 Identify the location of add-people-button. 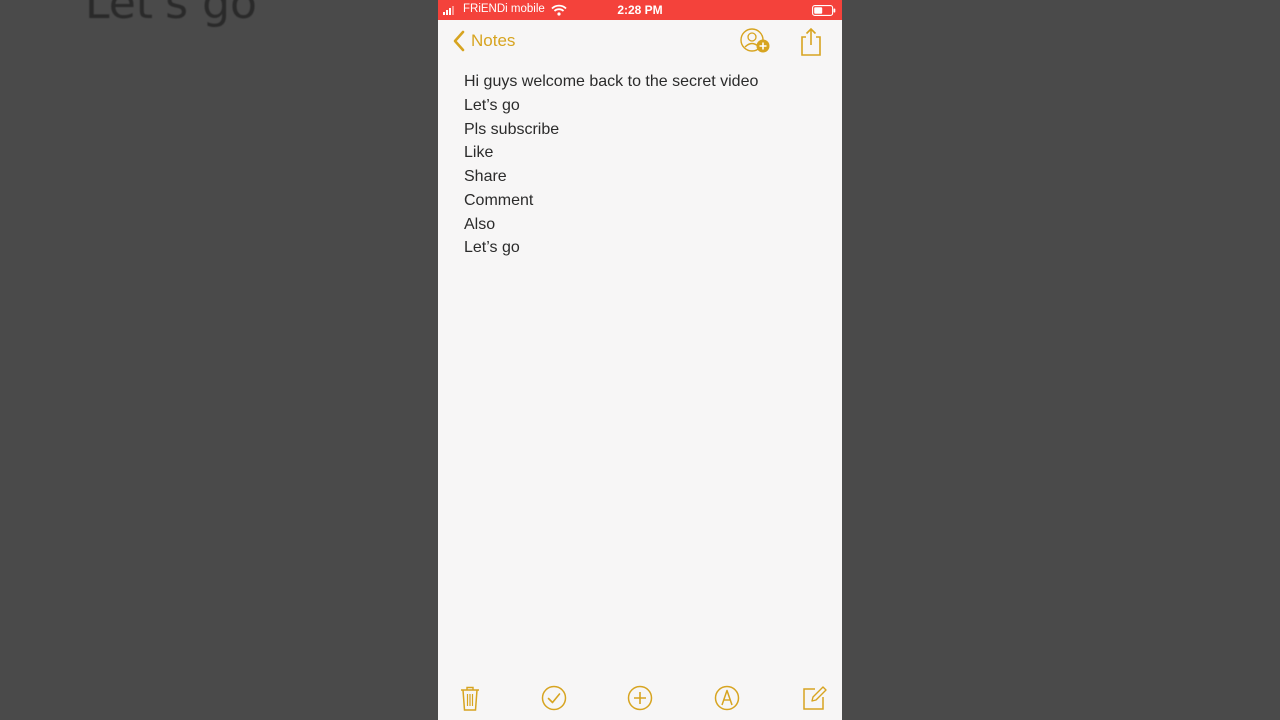
(756, 42).